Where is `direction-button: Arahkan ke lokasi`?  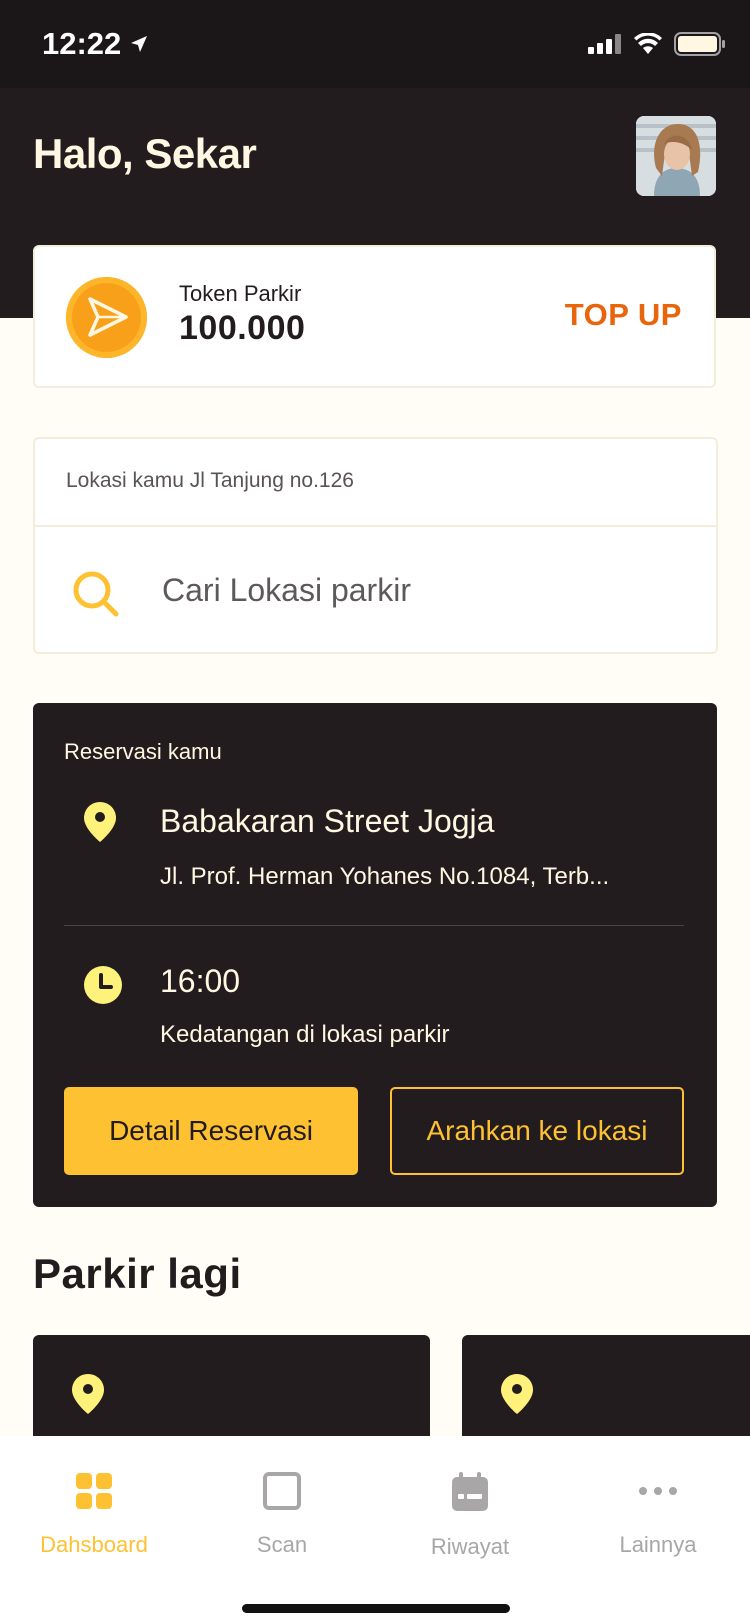
direction-button: Arahkan ke lokasi is located at coordinates (537, 1131).